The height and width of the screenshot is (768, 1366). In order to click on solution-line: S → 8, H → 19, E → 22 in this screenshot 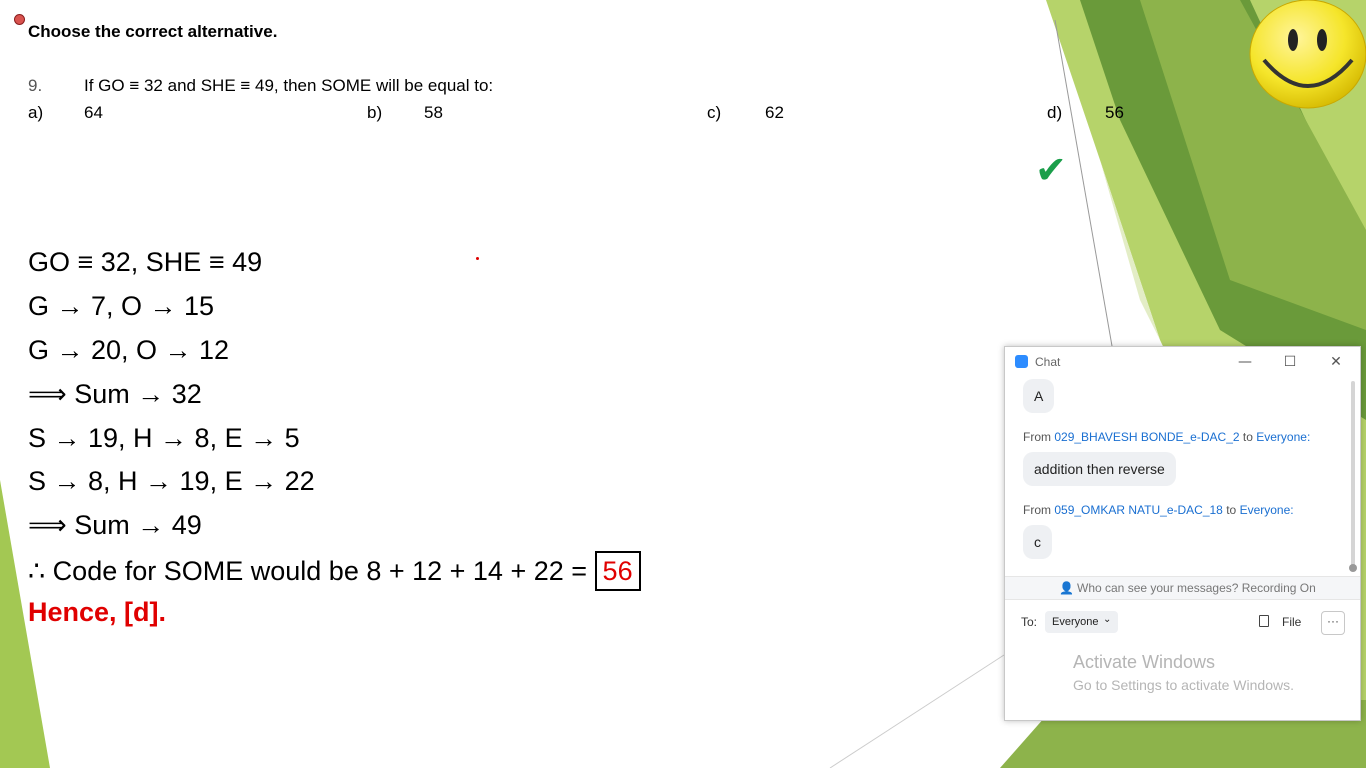, I will do `click(171, 481)`.